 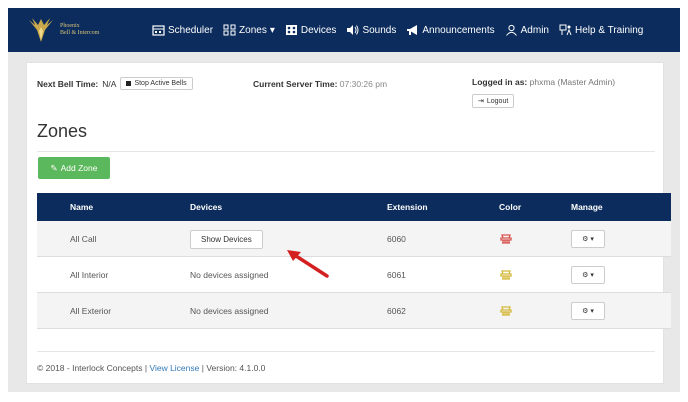 I want to click on brand-logo: Phoenix Bell & Intercom, so click(x=86, y=30).